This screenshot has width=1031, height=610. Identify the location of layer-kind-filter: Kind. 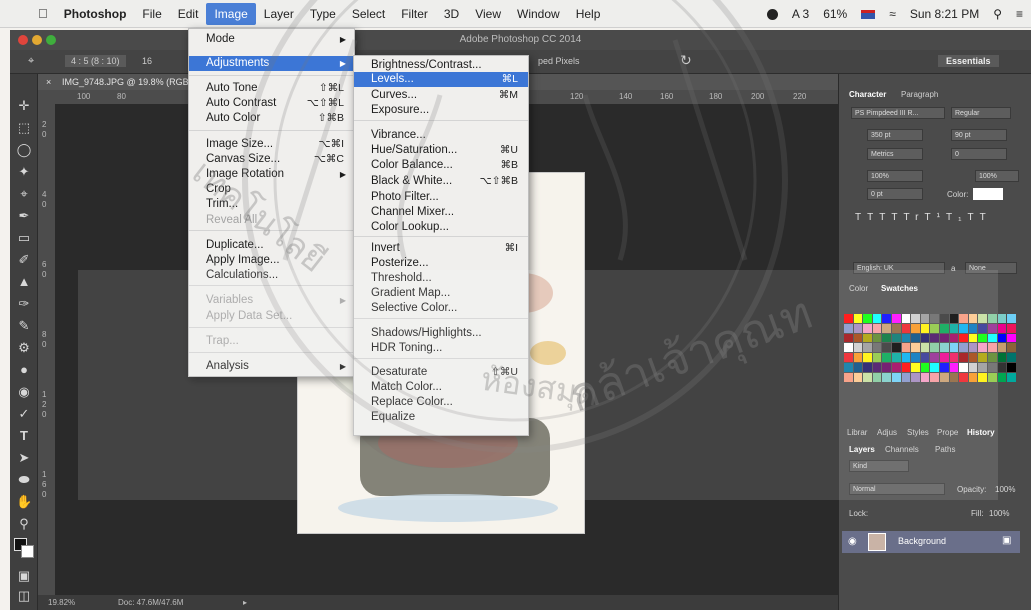
(879, 466).